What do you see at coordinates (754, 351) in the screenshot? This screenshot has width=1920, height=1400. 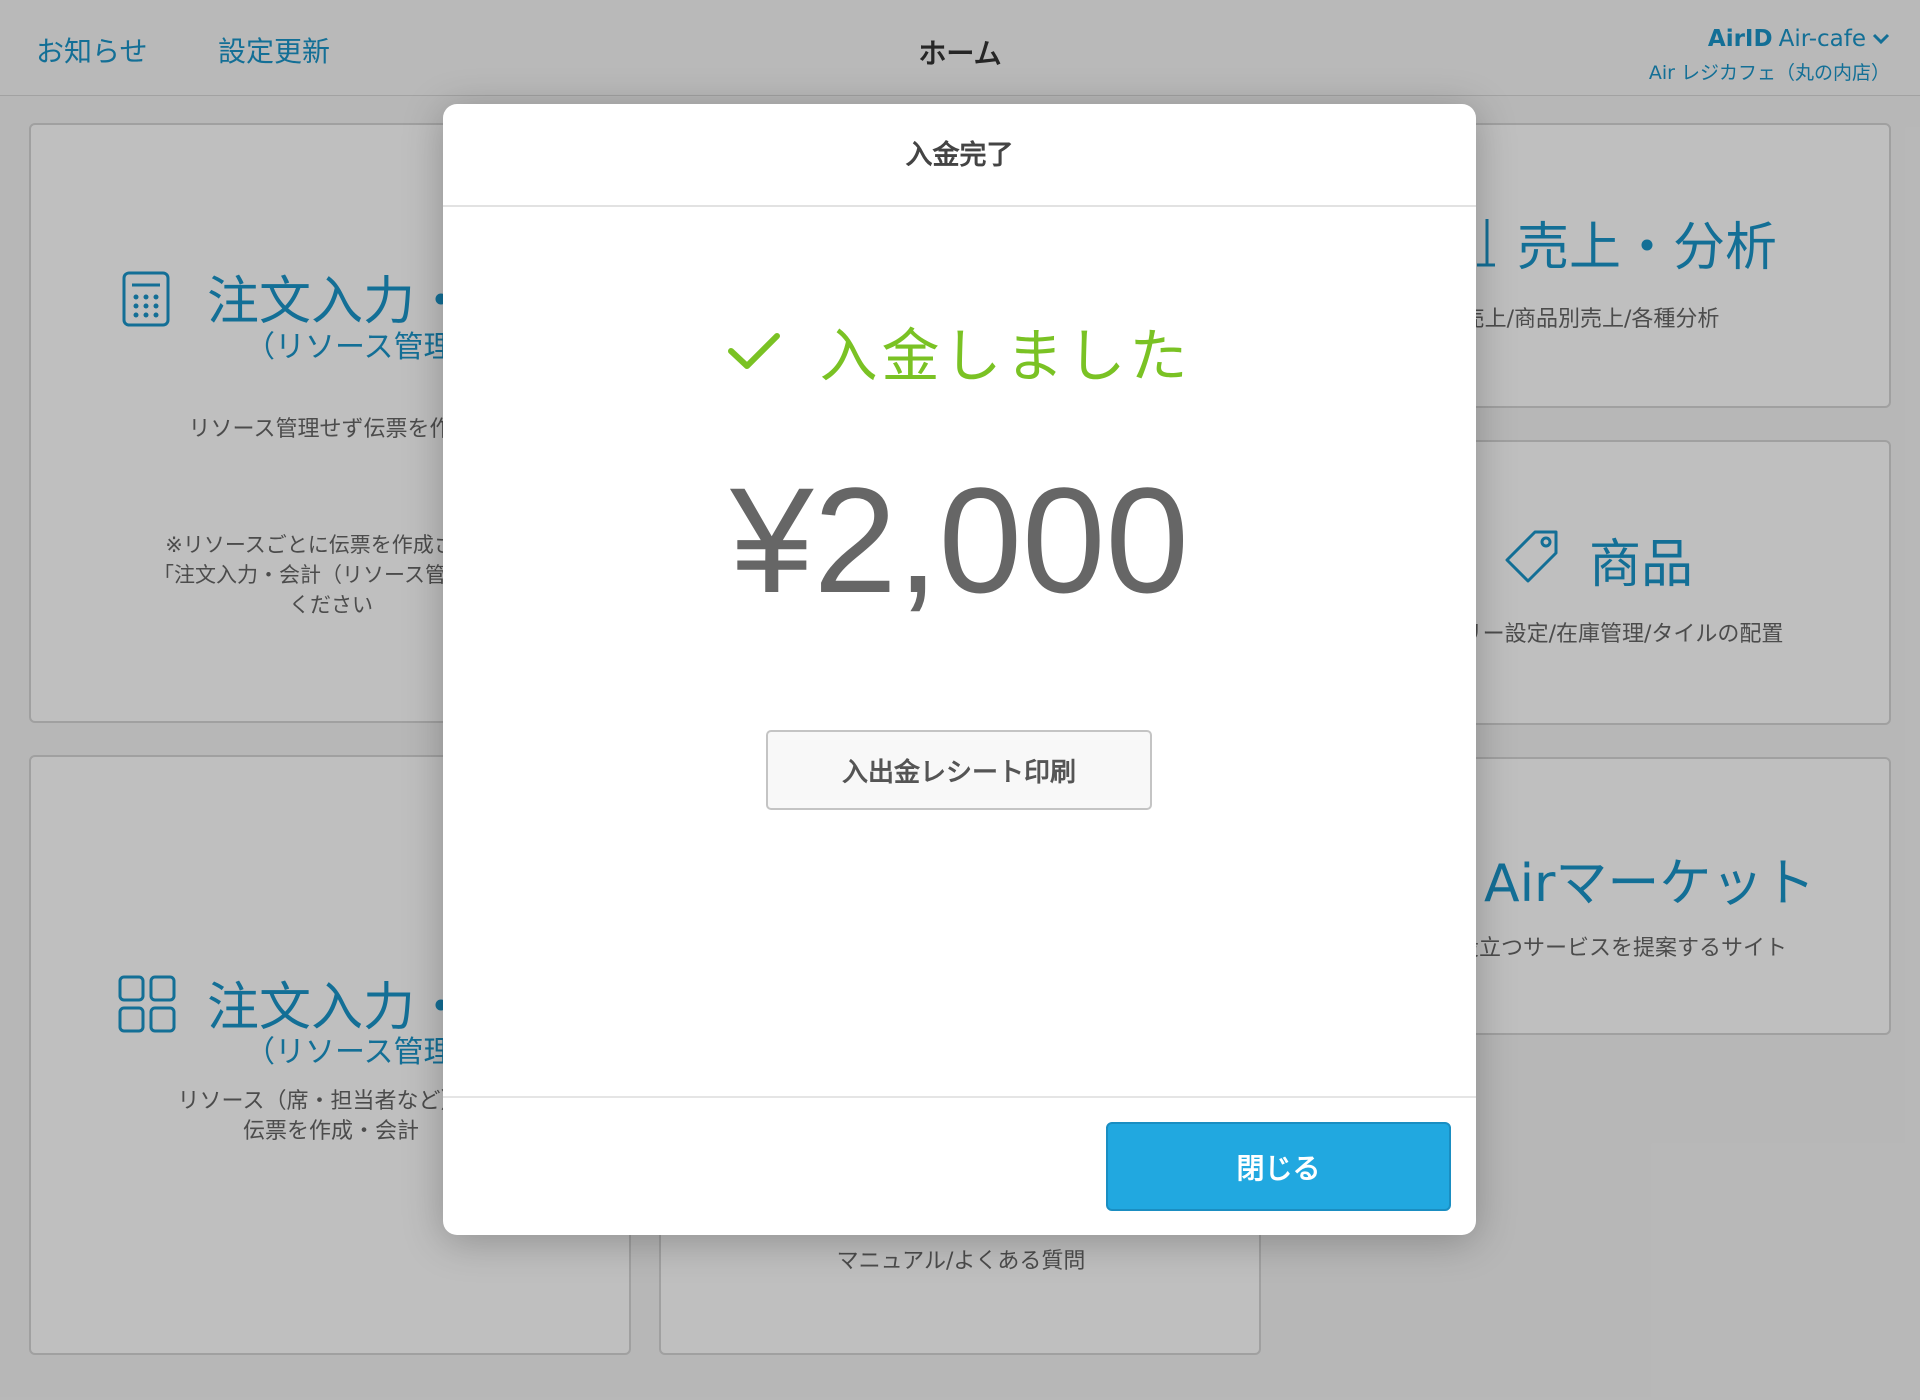 I see `check-icon` at bounding box center [754, 351].